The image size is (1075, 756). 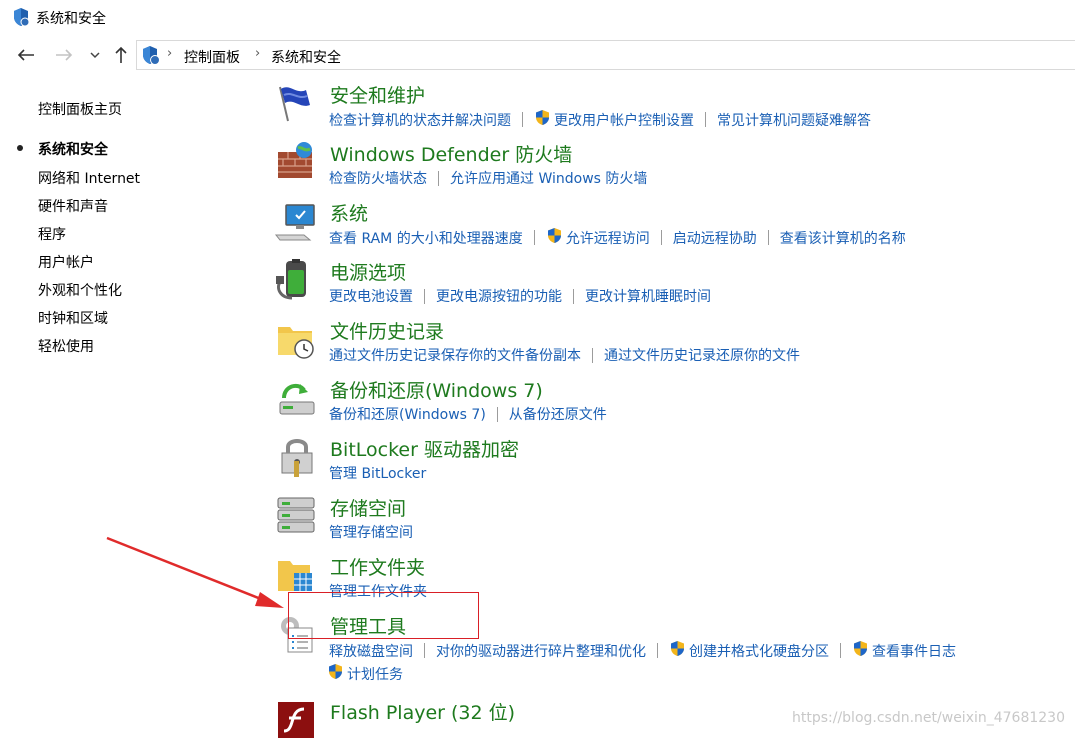 What do you see at coordinates (368, 507) in the screenshot?
I see `category-title: 存储空间` at bounding box center [368, 507].